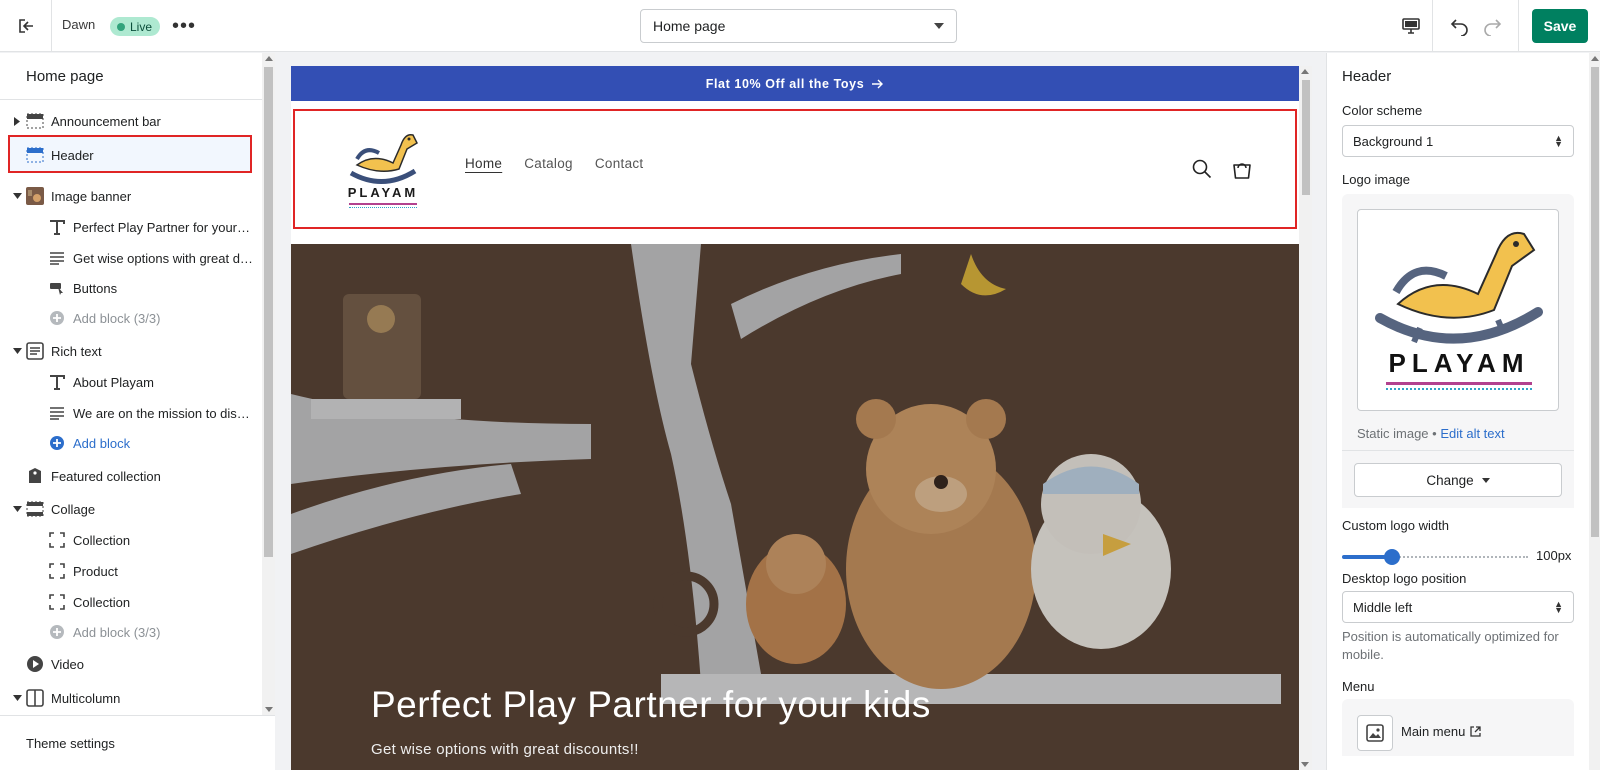 The height and width of the screenshot is (770, 1600). What do you see at coordinates (1558, 607) in the screenshot?
I see `select-arrows-icon: ▲ ▼` at bounding box center [1558, 607].